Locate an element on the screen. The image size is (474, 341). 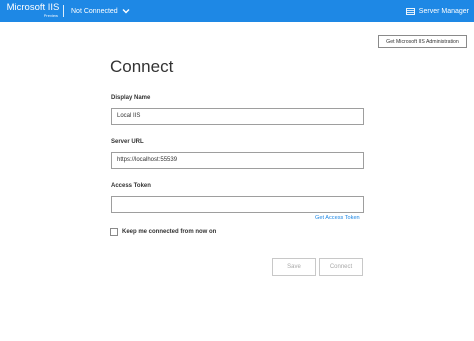
app-subtitle: Preview is located at coordinates (50, 15).